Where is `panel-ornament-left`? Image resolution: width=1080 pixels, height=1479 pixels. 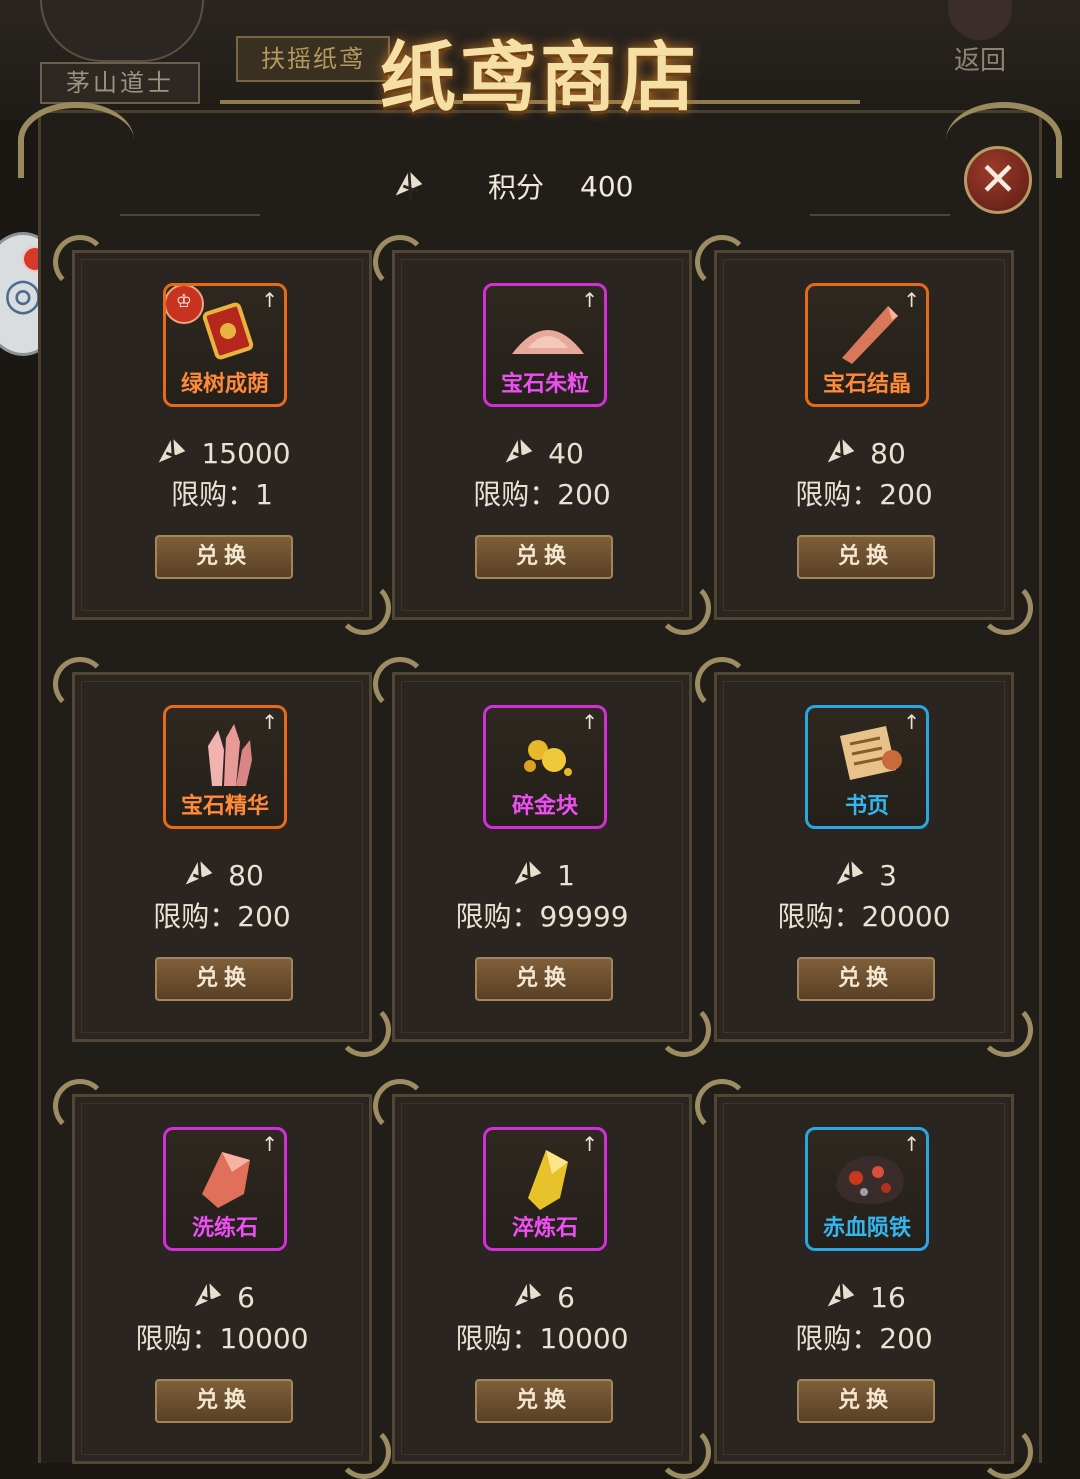 panel-ornament-left is located at coordinates (76, 140).